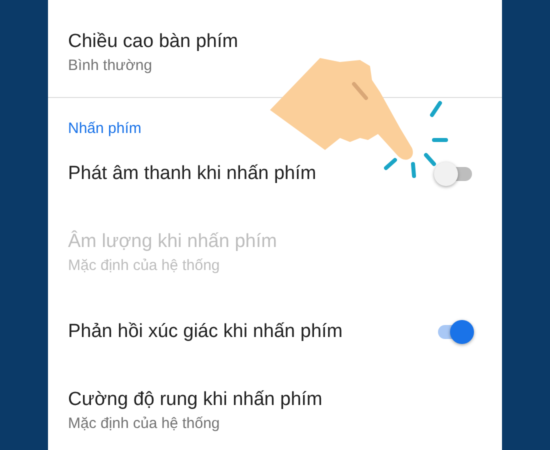 The height and width of the screenshot is (450, 550). I want to click on toggle-switch, so click(454, 174).